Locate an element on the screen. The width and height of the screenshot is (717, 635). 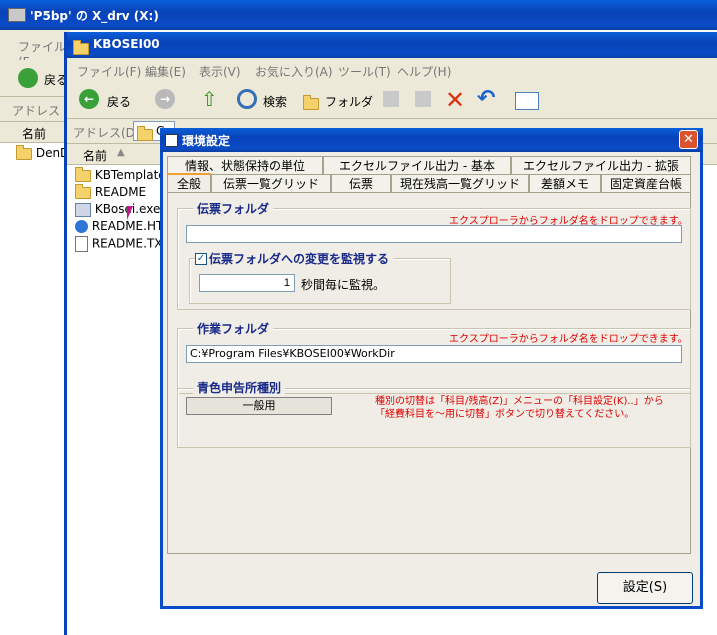
list-item: README is located at coordinates (111, 191).